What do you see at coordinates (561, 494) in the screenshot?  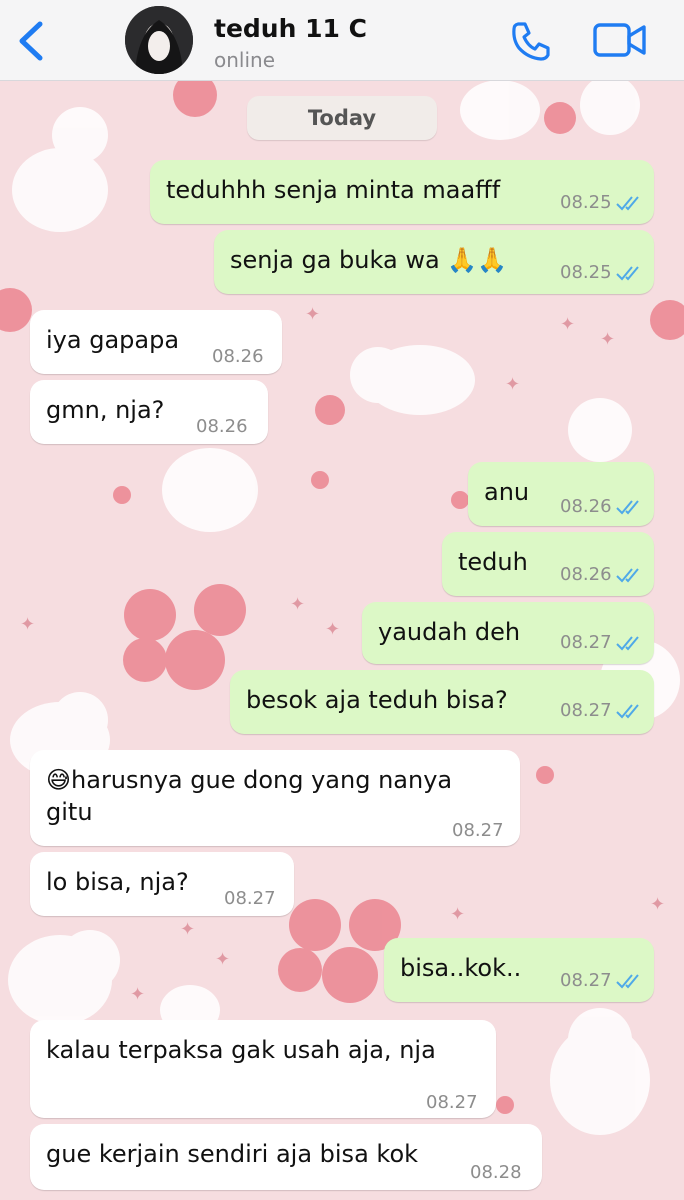 I see `message-bubble-outgoing: anu 08.26` at bounding box center [561, 494].